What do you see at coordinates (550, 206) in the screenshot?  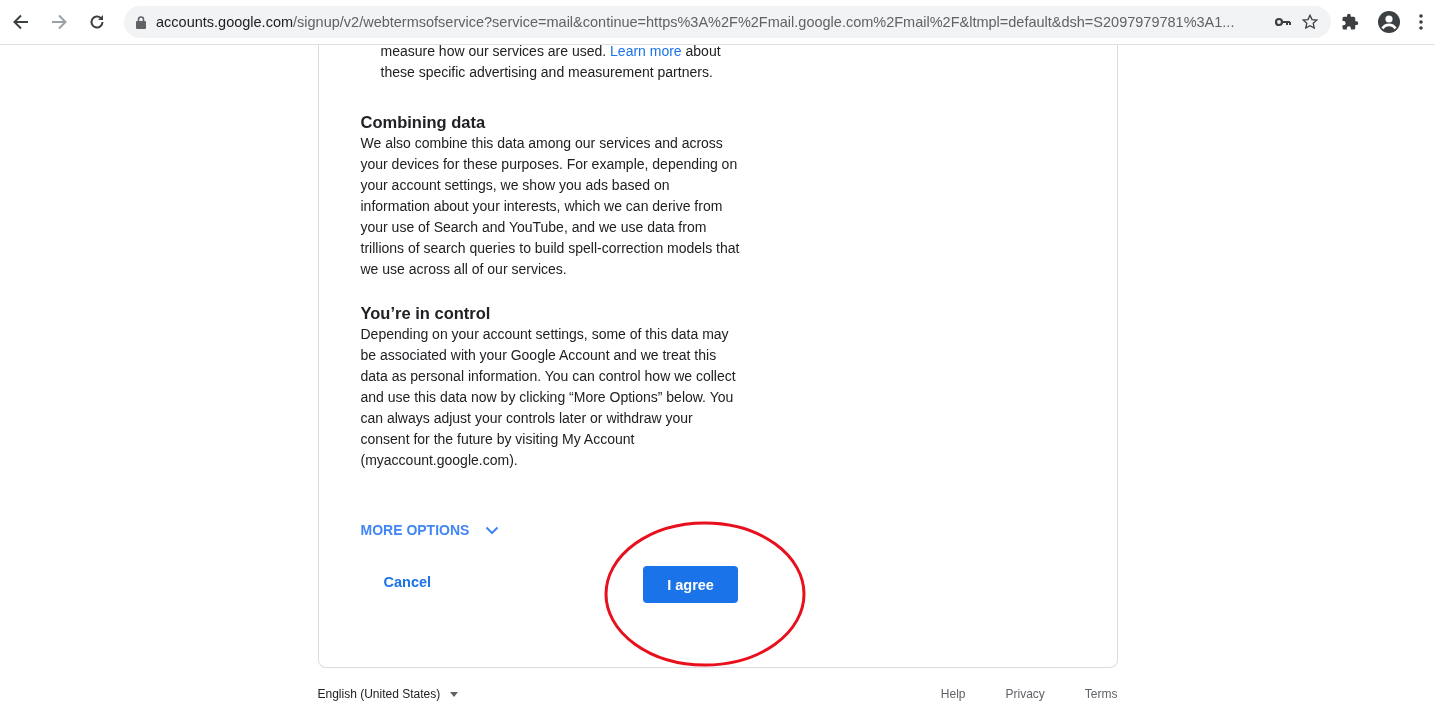 I see `section-paragraph: We also combine this data among our services and across your devices for these purposes. For example, depending on your account settings, we show you ads based on information about your interests, which we can derive from your use of Search and YouTube, and we use data from trillions of search queries to build spell-correction models that we use across all of our services.` at bounding box center [550, 206].